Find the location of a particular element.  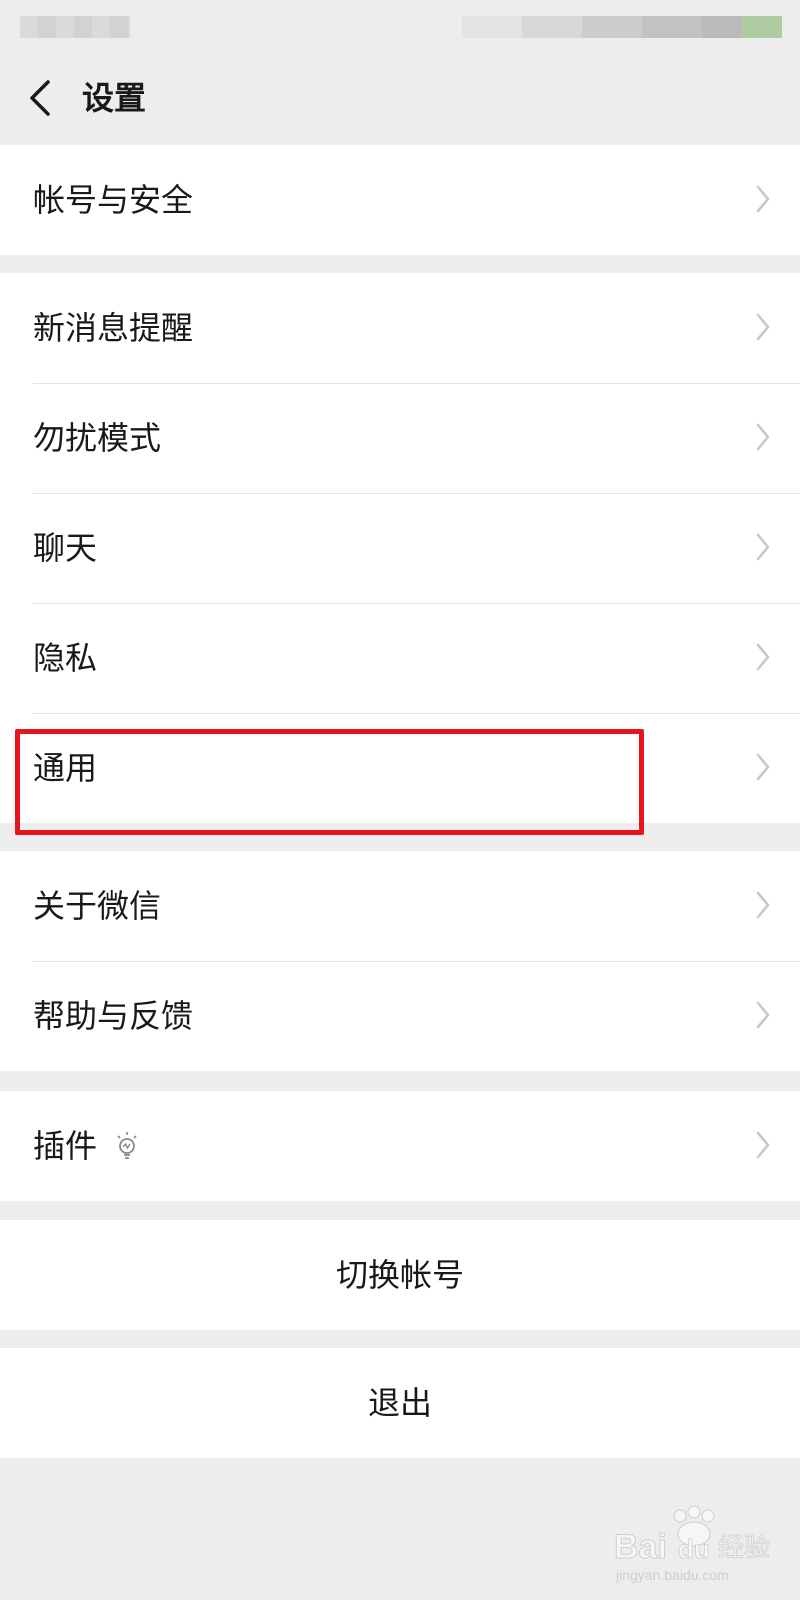

settings-group-about: 关于微信 帮助与反馈 is located at coordinates (400, 961).